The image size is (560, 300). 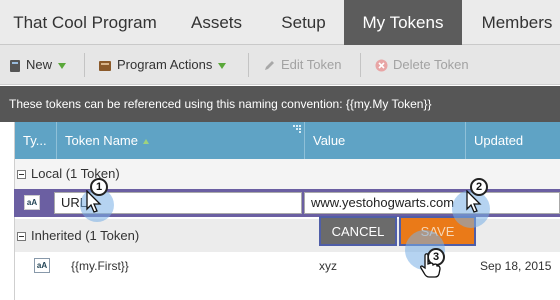 I want to click on edit-token-button: Edit Token, so click(x=302, y=65).